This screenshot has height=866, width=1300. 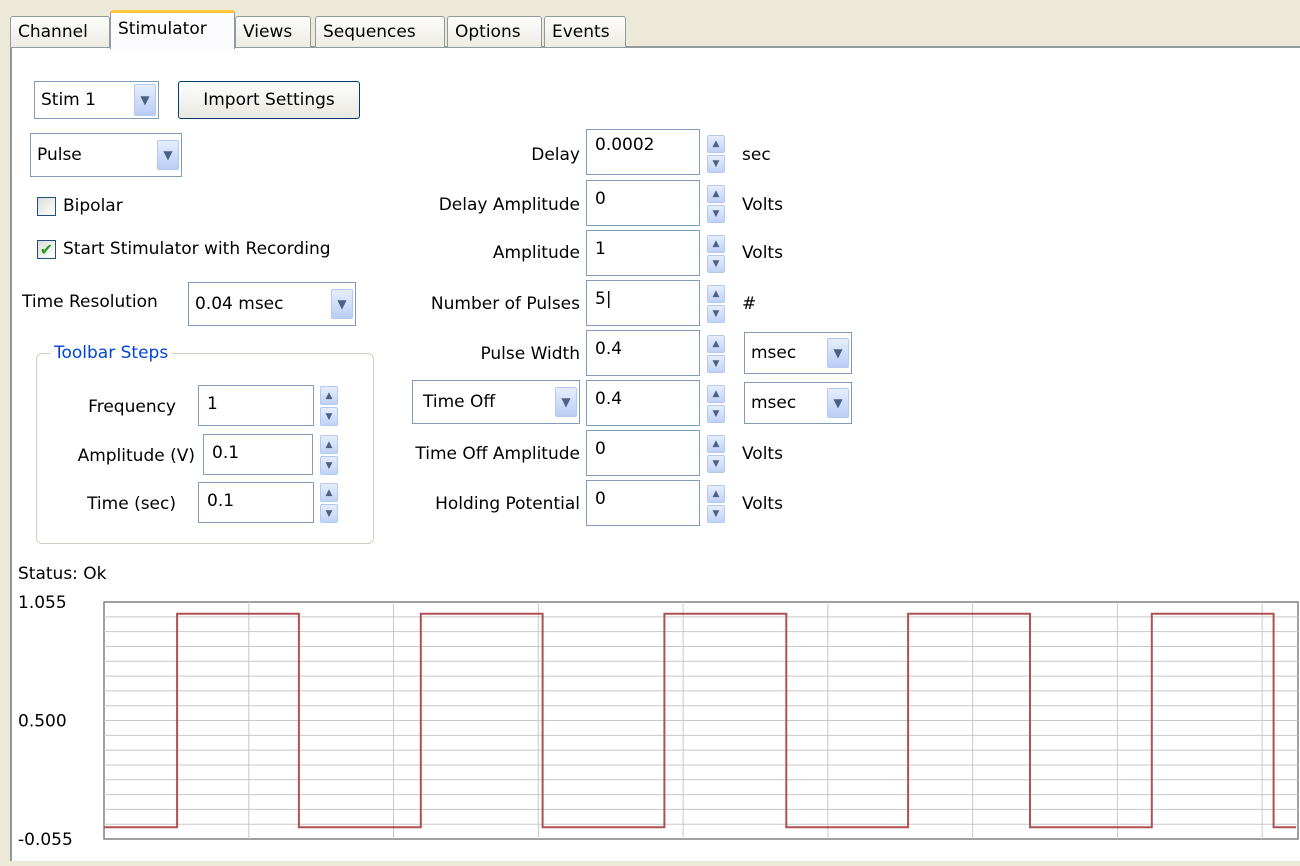 I want to click on tab-views: Views, so click(x=273, y=31).